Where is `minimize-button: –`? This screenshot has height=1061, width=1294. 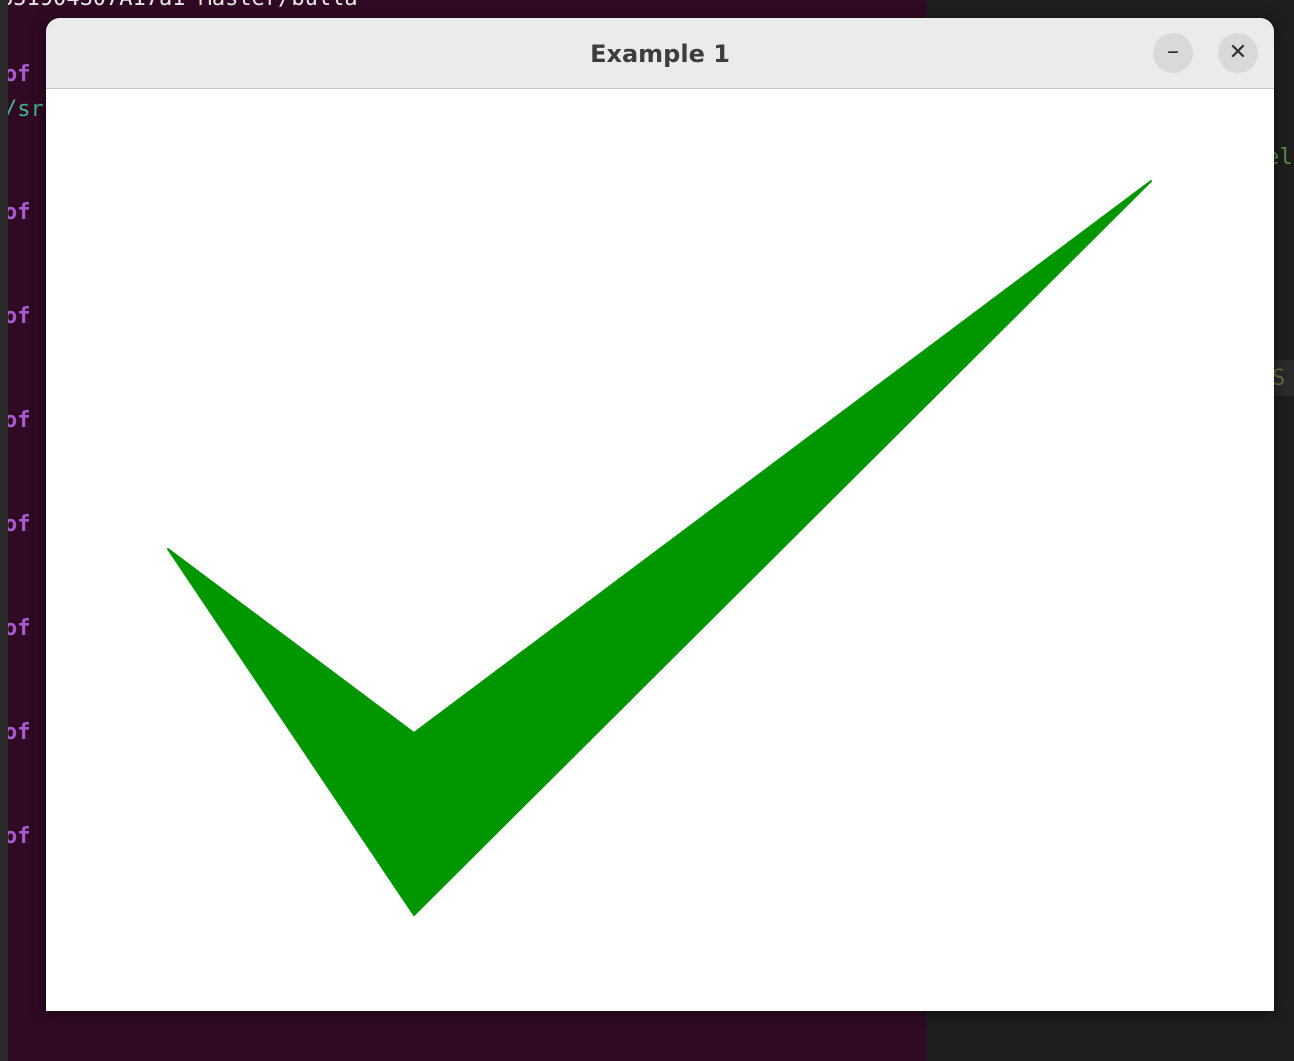
minimize-button: – is located at coordinates (1173, 53).